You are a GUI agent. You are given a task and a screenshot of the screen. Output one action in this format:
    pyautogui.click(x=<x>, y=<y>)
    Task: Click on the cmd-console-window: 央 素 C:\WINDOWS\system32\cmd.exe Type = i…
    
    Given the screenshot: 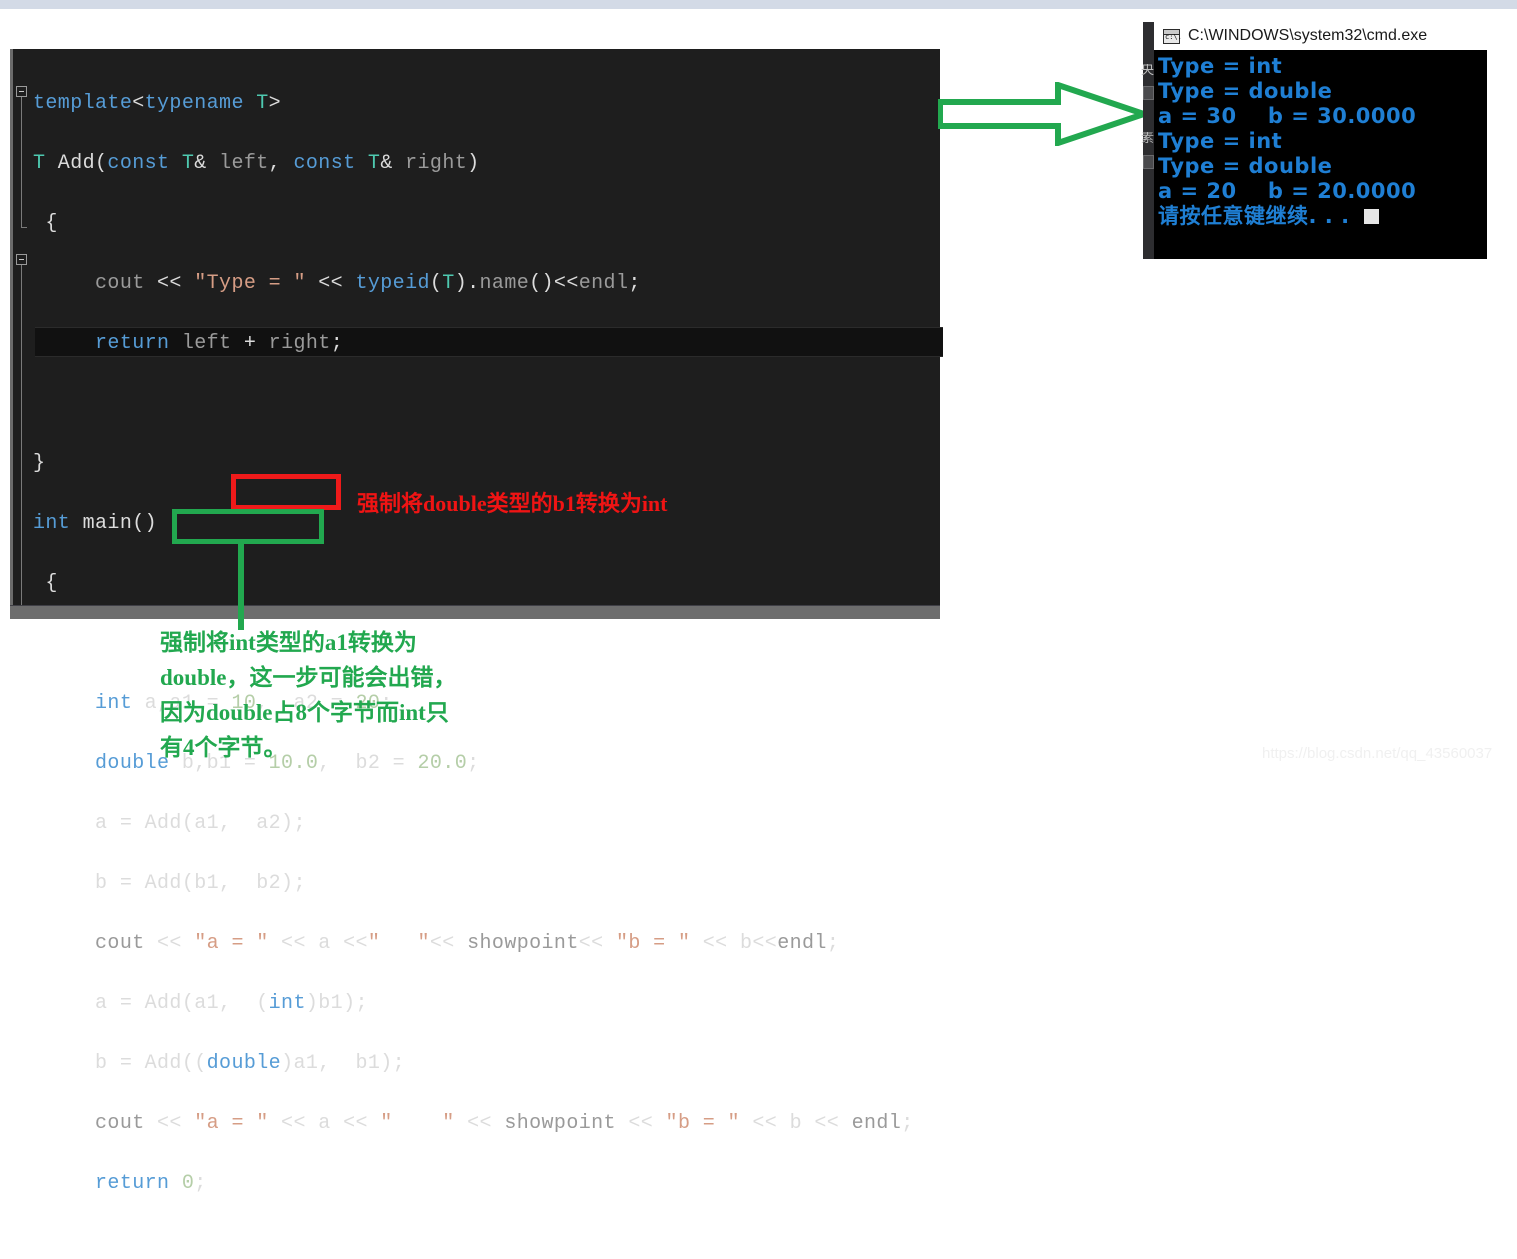 What is the action you would take?
    pyautogui.click(x=1314, y=140)
    